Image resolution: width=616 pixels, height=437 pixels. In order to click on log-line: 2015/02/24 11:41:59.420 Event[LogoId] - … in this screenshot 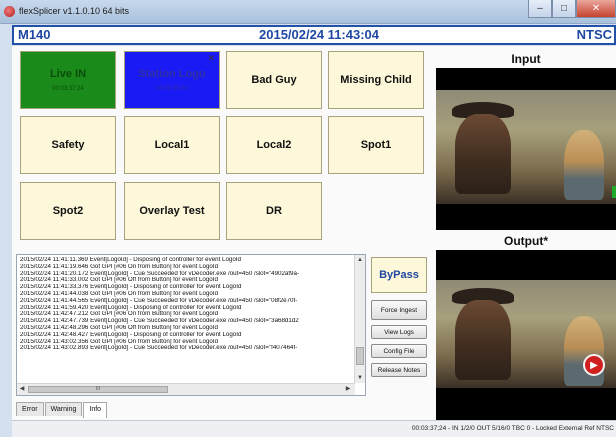, I will do `click(131, 307)`.